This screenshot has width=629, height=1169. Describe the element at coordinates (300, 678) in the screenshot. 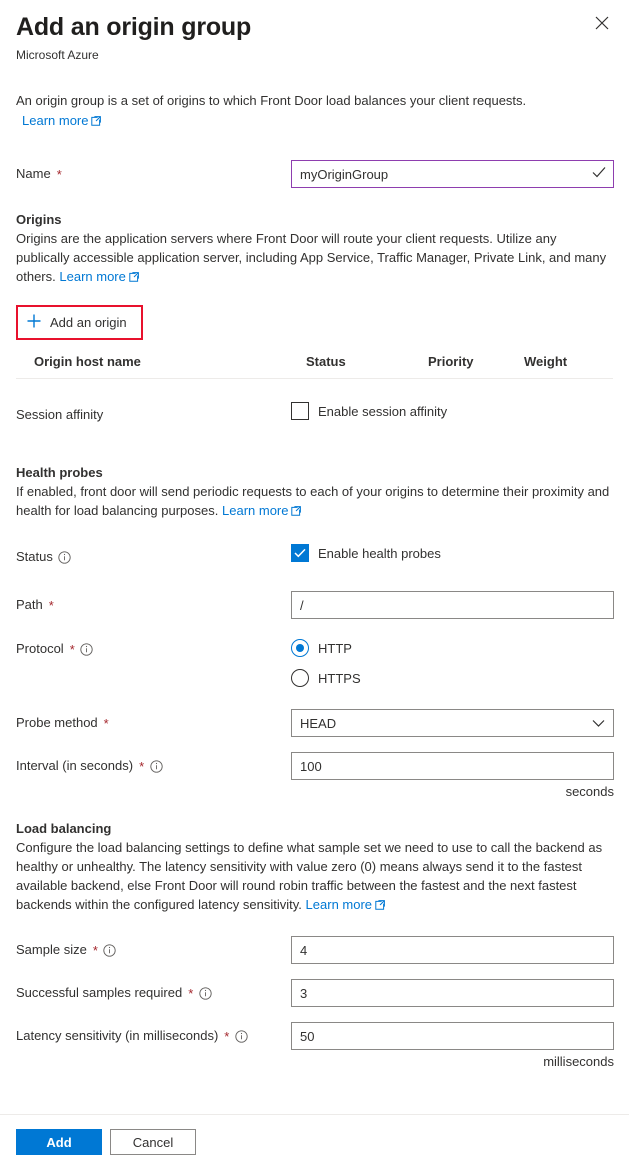

I see `radio-unselected` at that location.